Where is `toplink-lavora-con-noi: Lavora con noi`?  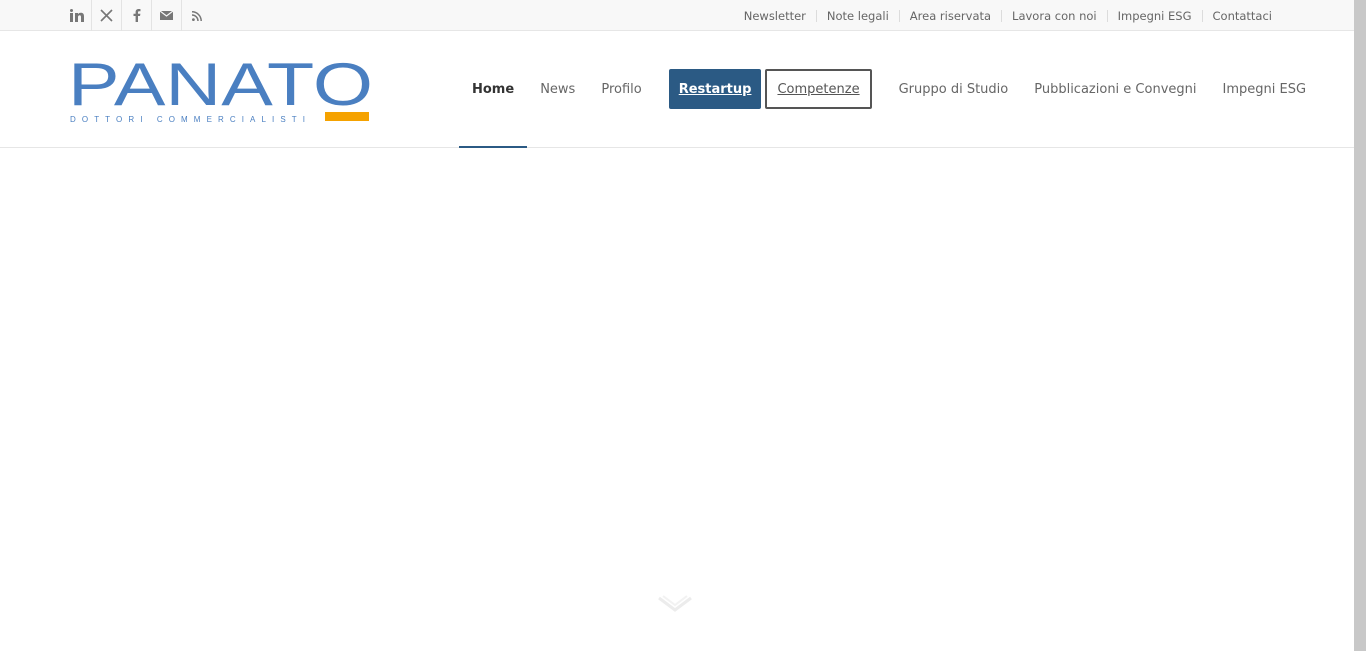
toplink-lavora-con-noi: Lavora con noi is located at coordinates (1054, 15).